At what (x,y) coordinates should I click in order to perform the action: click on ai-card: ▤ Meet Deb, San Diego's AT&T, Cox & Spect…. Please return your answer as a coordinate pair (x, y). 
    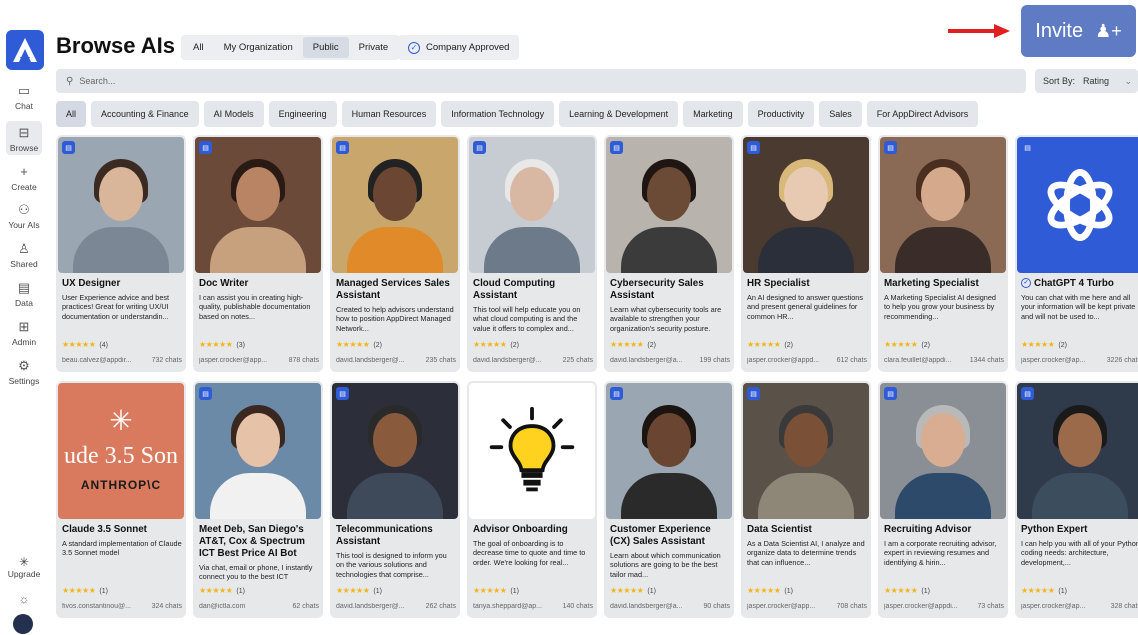
    Looking at the image, I should click on (258, 499).